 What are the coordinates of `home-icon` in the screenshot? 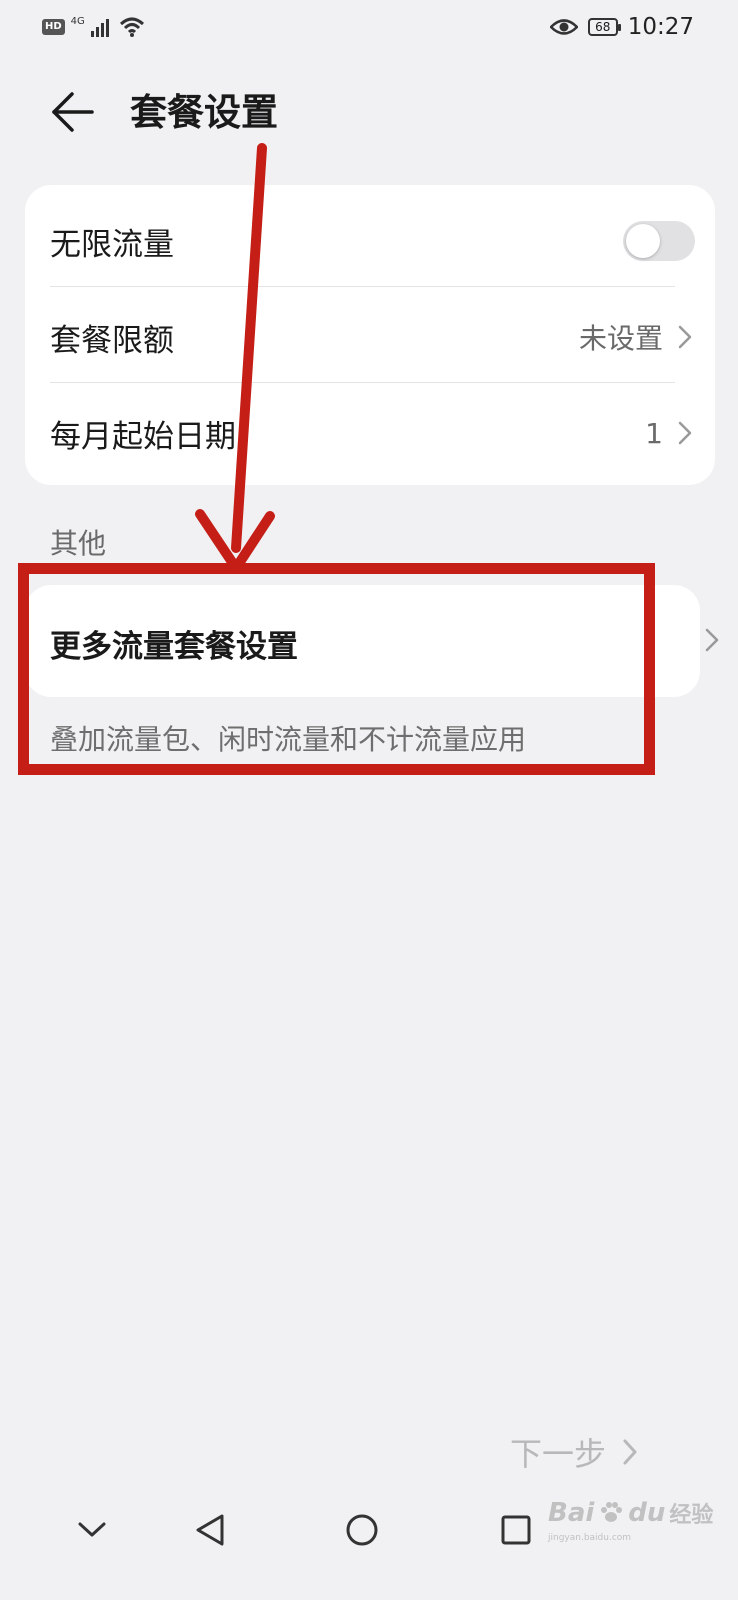 It's located at (362, 1530).